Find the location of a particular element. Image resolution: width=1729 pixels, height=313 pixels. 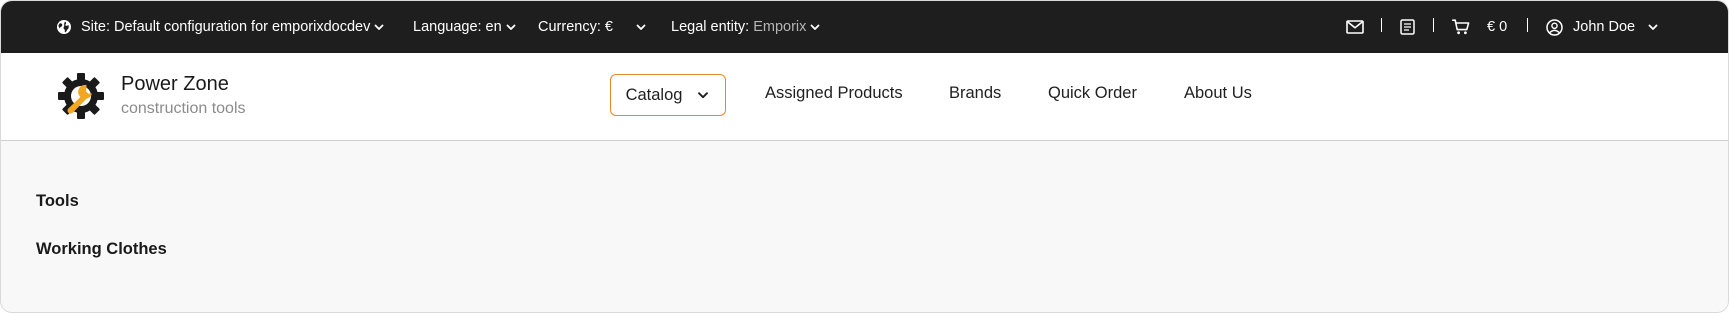

language-value: en is located at coordinates (493, 27).